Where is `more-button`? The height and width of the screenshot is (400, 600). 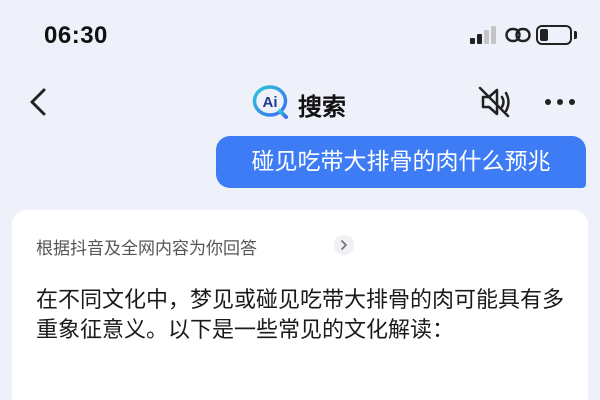
more-button is located at coordinates (560, 102).